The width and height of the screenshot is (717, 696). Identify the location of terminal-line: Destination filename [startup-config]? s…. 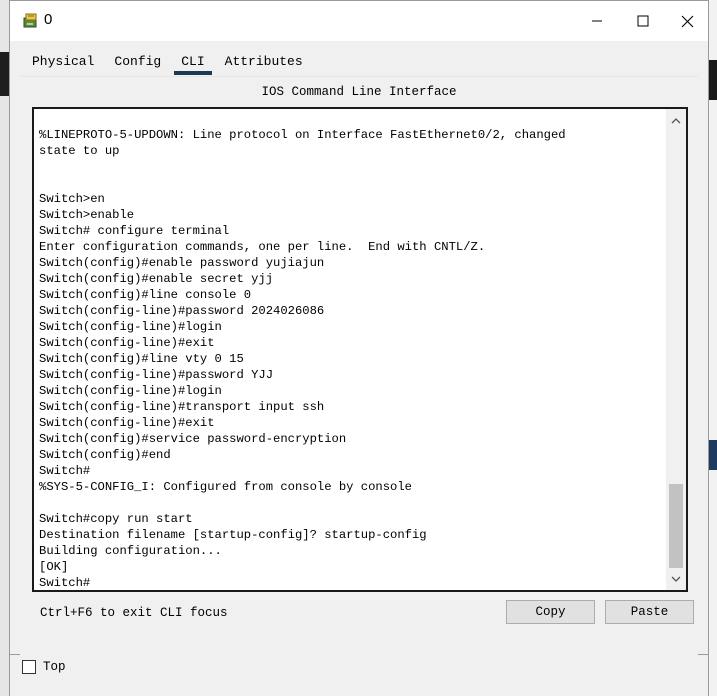
(233, 535).